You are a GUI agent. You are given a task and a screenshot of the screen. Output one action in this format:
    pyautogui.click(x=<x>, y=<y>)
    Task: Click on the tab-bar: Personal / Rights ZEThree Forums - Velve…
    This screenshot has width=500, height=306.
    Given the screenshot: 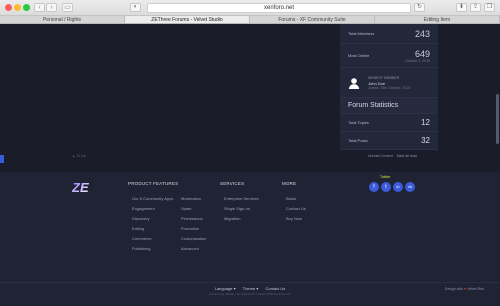 What is the action you would take?
    pyautogui.click(x=250, y=20)
    